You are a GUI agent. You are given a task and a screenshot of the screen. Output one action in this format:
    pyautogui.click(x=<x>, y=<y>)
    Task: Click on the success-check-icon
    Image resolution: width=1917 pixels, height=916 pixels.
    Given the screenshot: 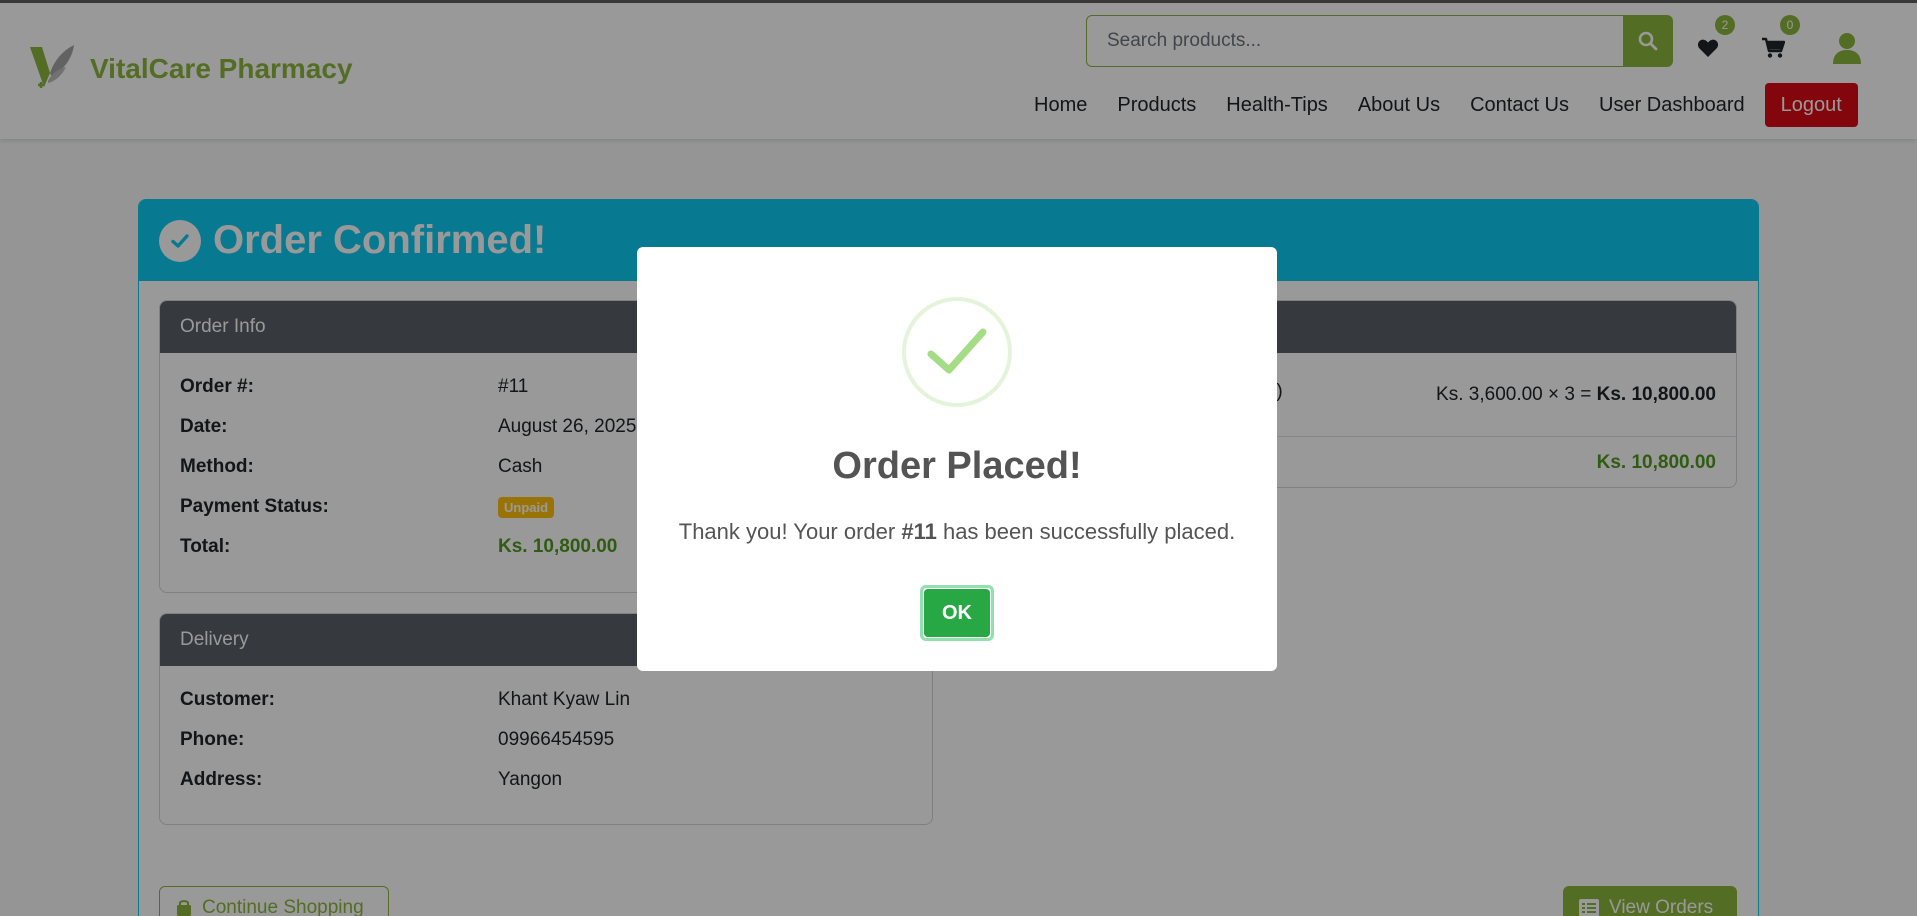 What is the action you would take?
    pyautogui.click(x=957, y=352)
    